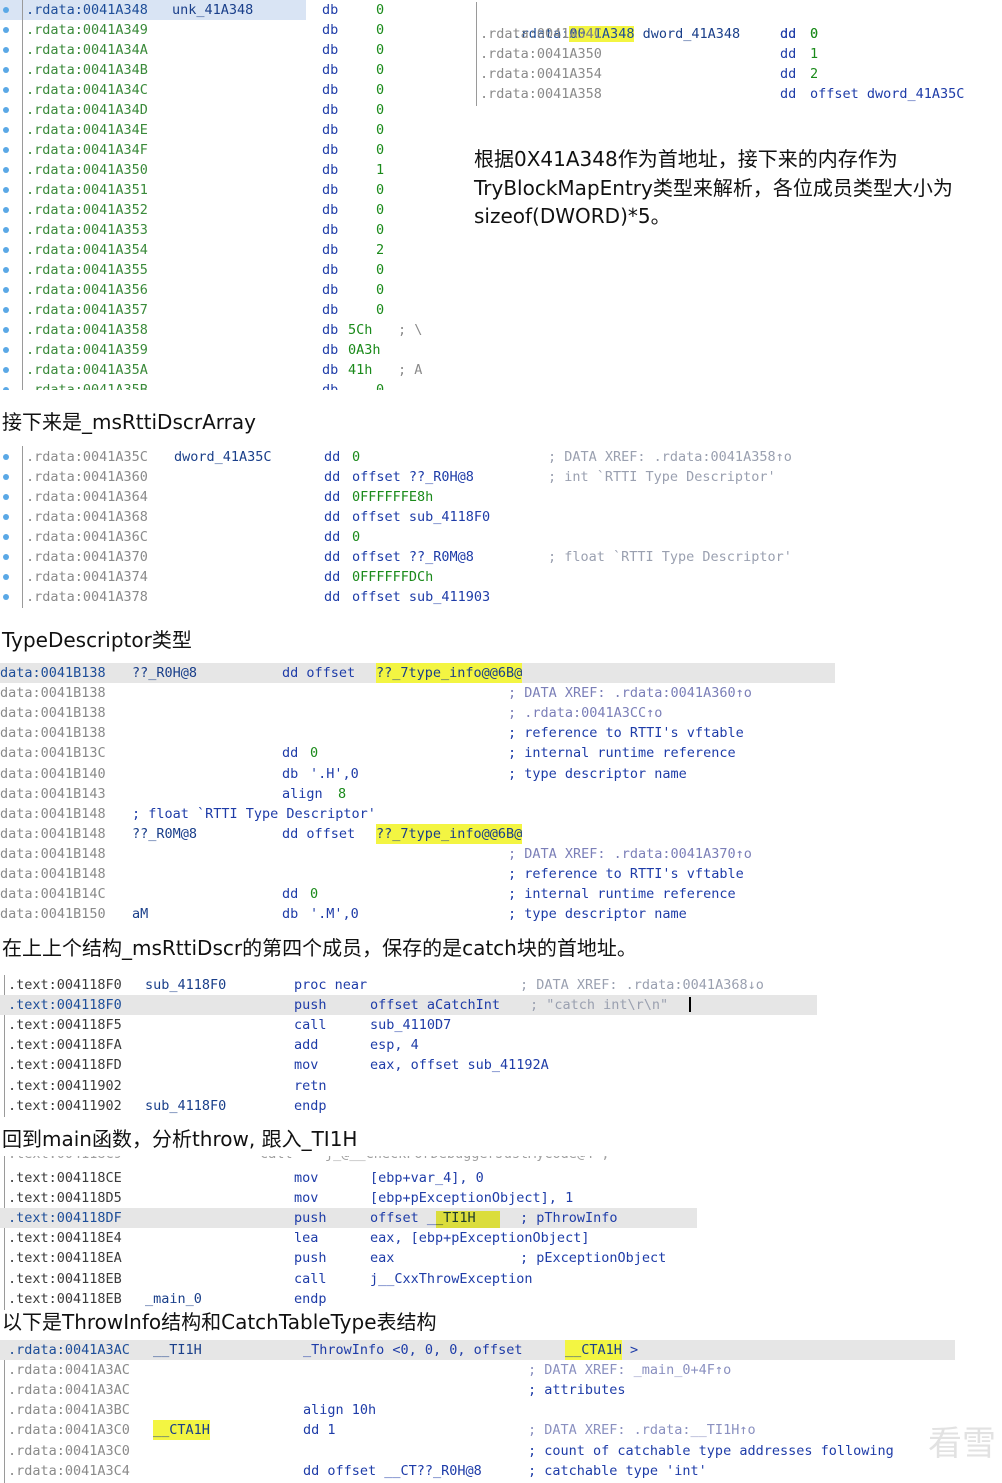 The image size is (1002, 1483). Describe the element at coordinates (177, 1350) in the screenshot. I see `symbol-name: __TI1H` at that location.